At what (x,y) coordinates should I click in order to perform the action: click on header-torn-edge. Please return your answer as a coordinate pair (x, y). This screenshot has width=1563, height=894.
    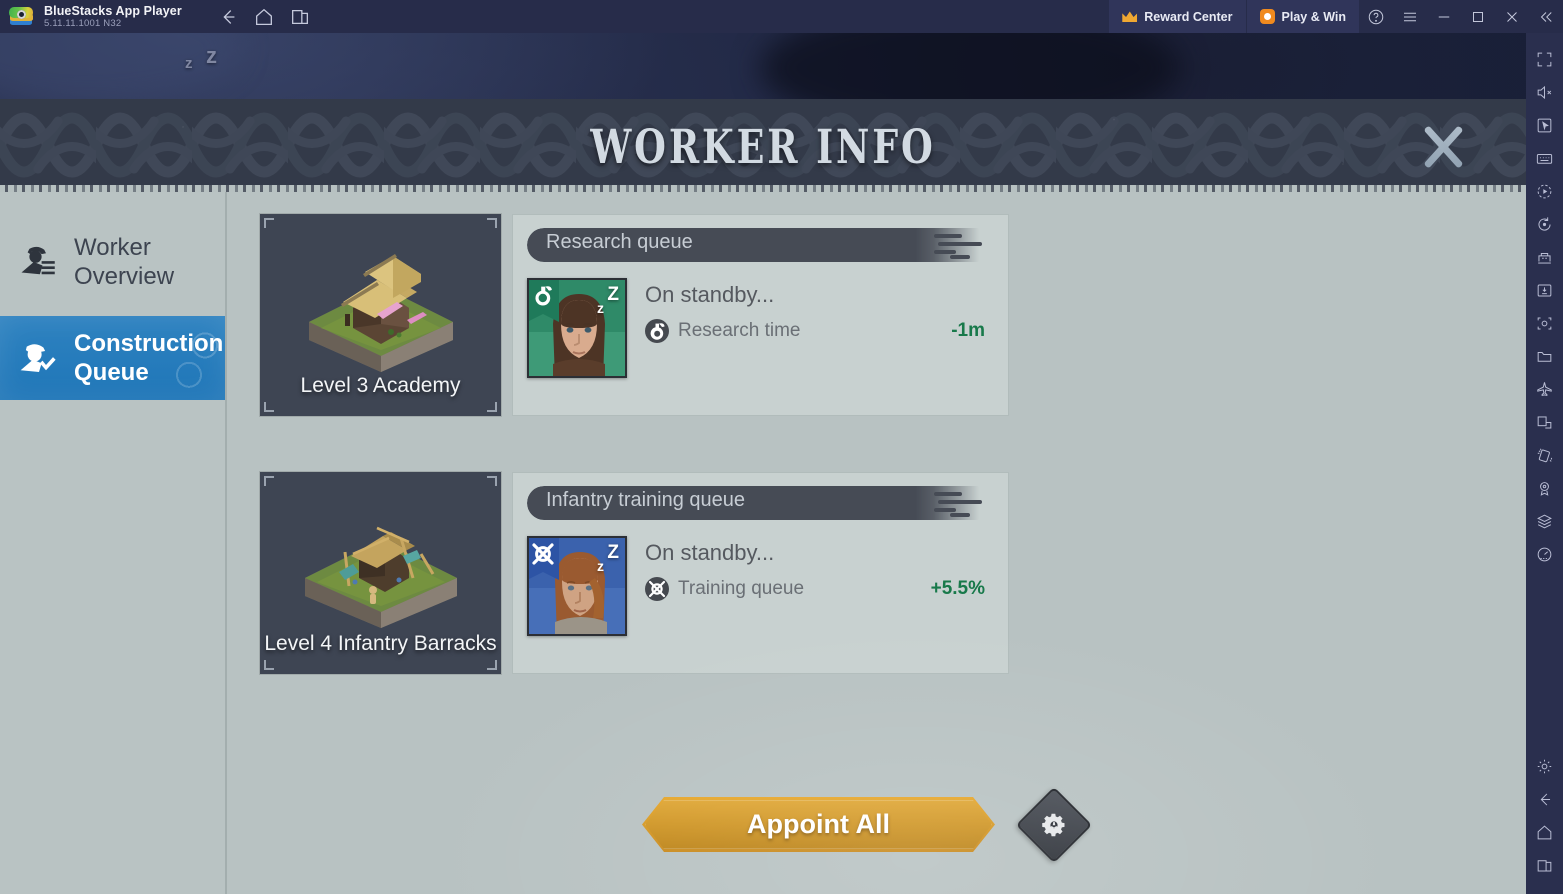
    Looking at the image, I should click on (763, 188).